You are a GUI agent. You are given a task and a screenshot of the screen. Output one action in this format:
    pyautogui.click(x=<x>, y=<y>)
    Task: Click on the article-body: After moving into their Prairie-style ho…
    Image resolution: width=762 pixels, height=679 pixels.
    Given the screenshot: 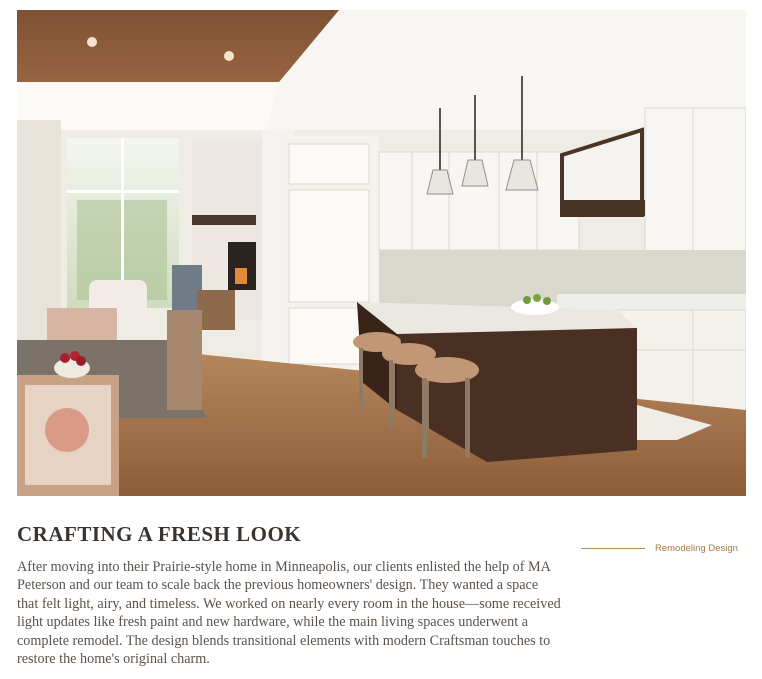 What is the action you would take?
    pyautogui.click(x=289, y=613)
    